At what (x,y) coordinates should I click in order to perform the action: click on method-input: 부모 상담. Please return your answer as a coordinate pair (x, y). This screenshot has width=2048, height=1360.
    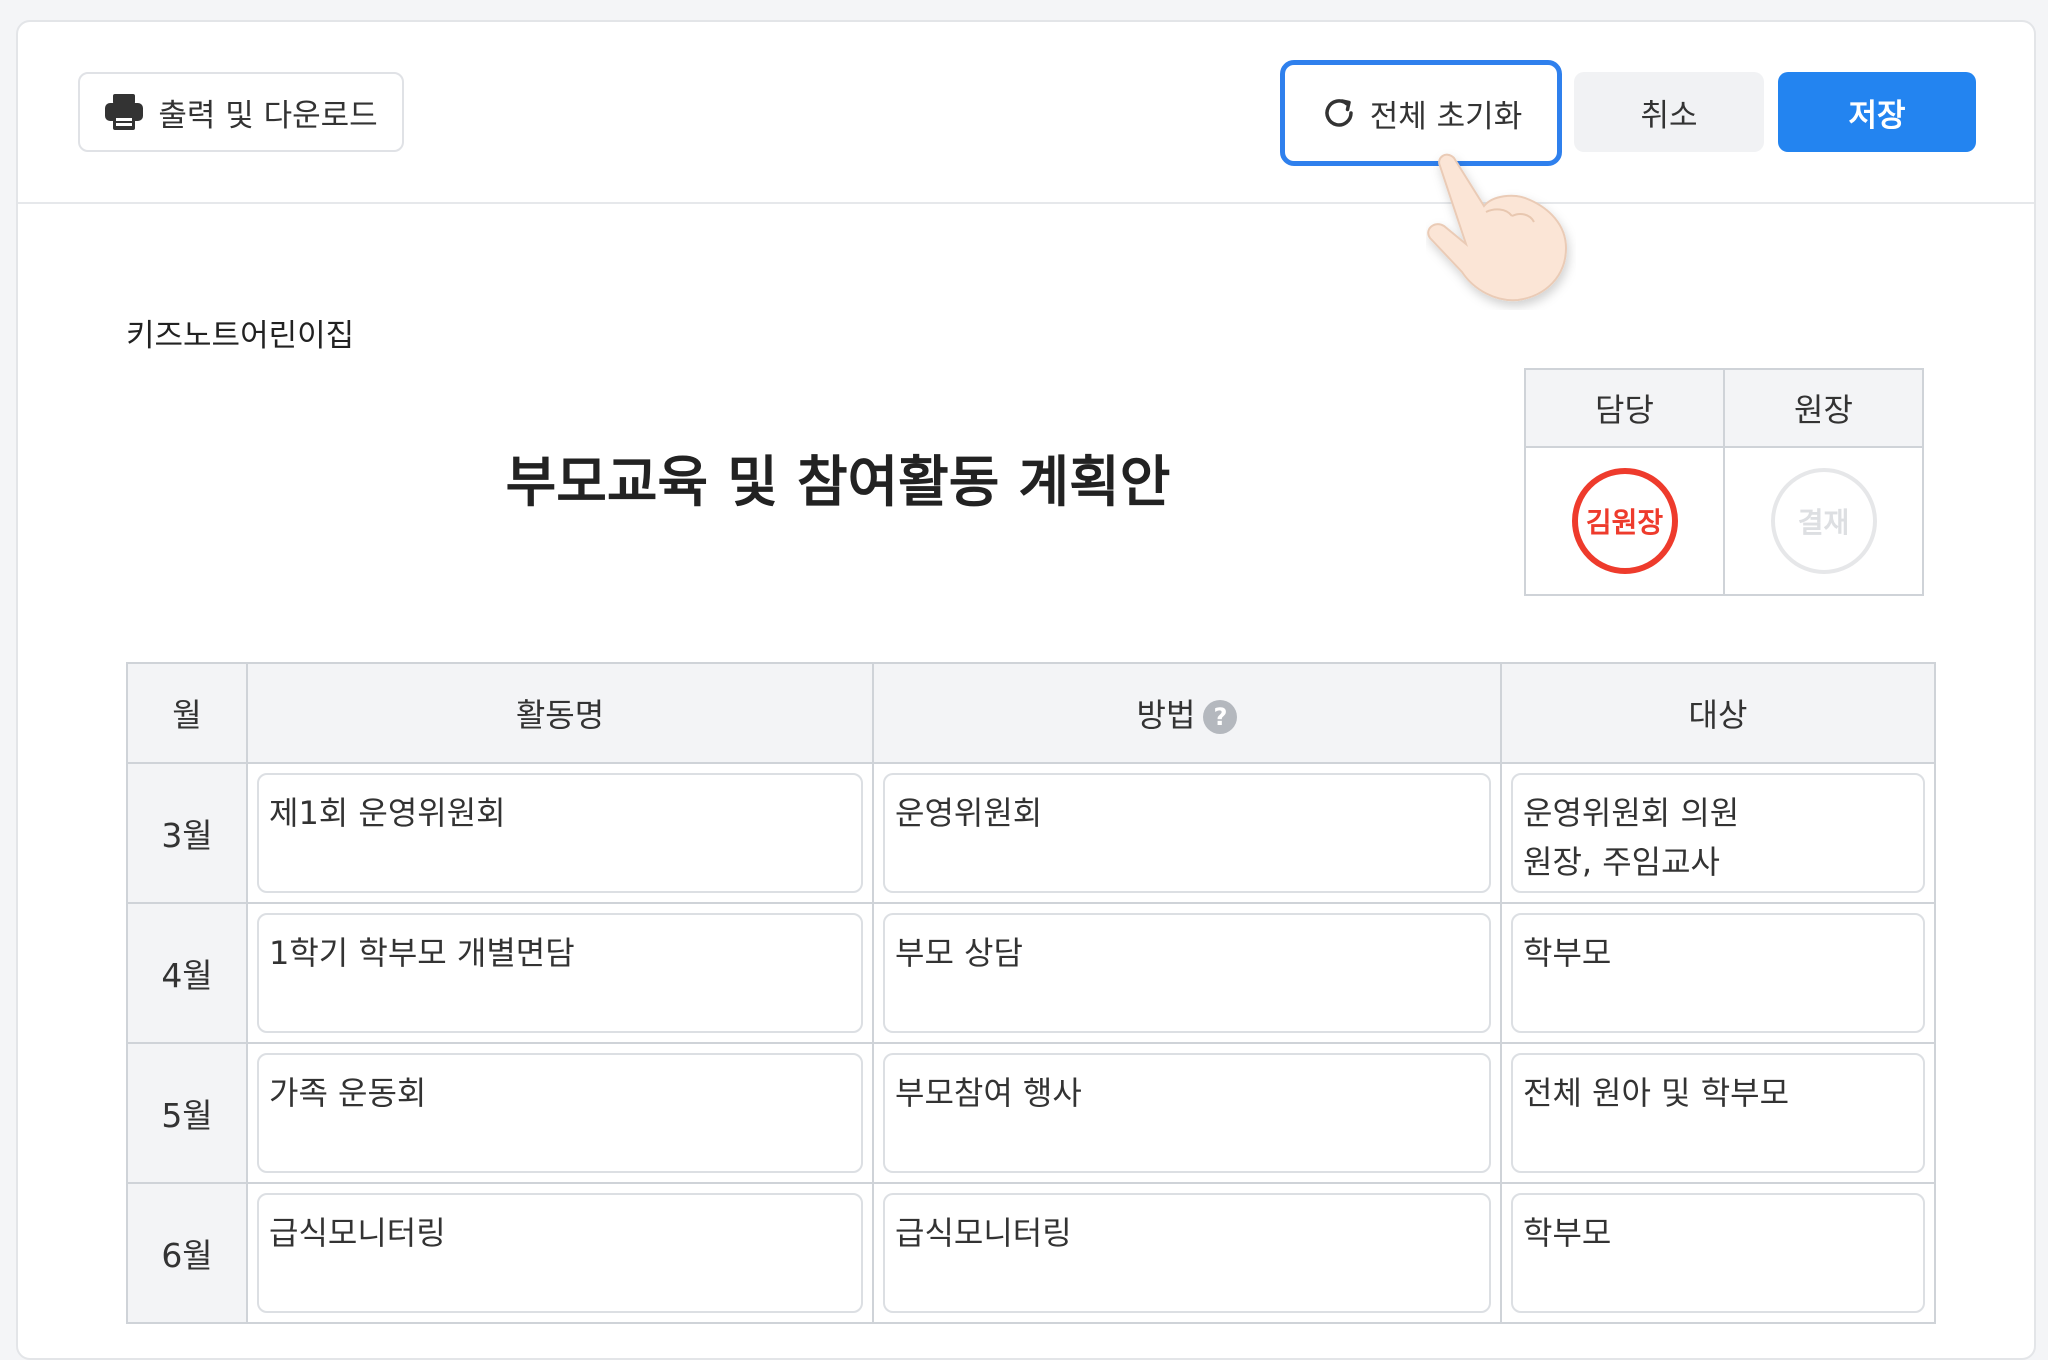
    Looking at the image, I should click on (1187, 973).